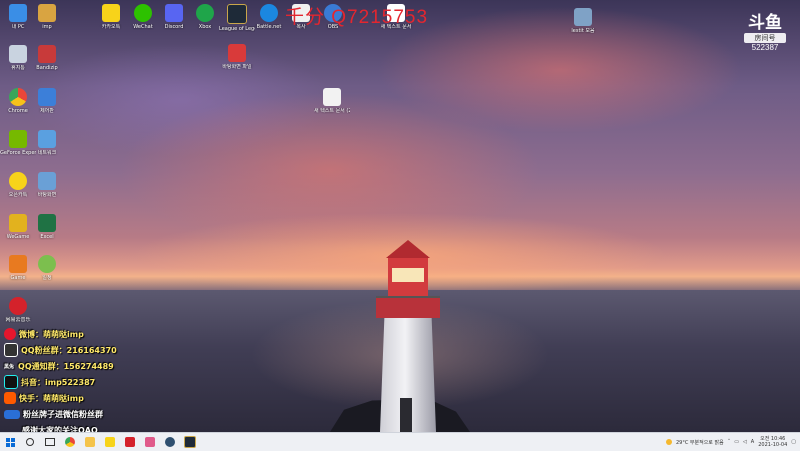  Describe the element at coordinates (18, 306) in the screenshot. I see `music-icon` at that location.